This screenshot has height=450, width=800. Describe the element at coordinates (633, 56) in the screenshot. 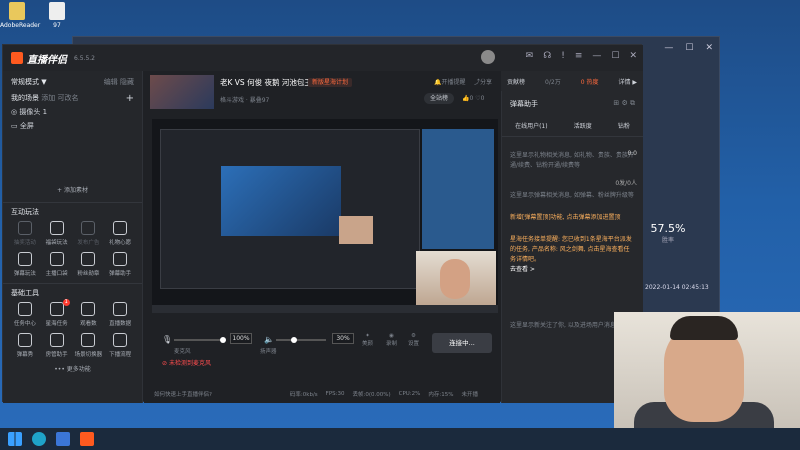

I see `close-icon: ✕` at that location.